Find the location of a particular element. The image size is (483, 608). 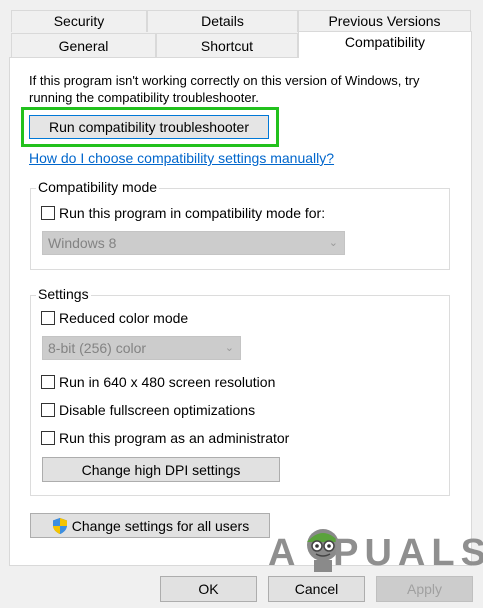

watermark-text: A PUALS is located at coordinates (375, 553).